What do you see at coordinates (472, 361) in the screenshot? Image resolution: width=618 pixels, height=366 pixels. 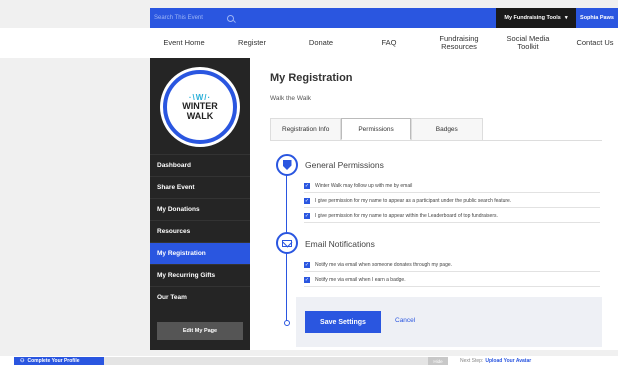 I see `next-step-prefix: Next Step:` at bounding box center [472, 361].